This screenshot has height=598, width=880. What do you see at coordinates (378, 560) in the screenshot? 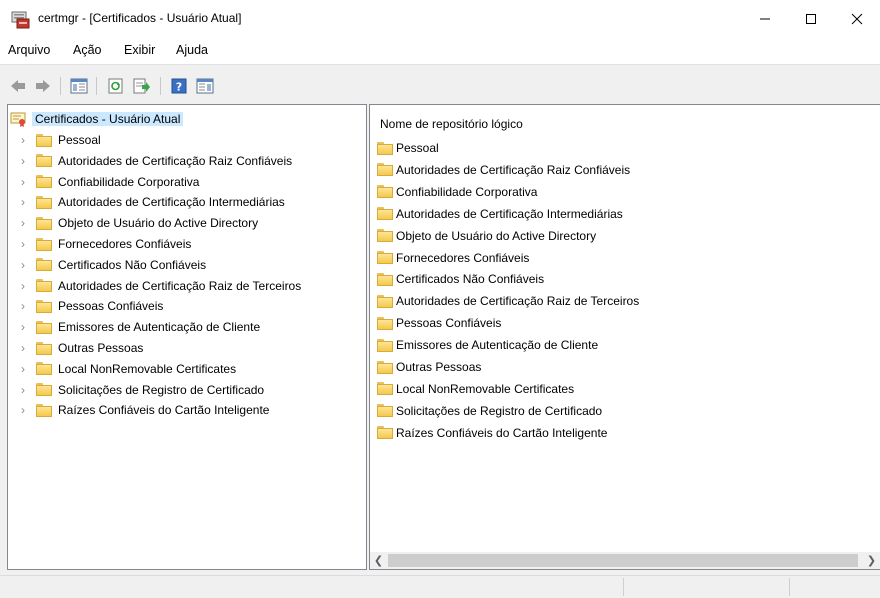
I see `scroll-left-icon: ❮` at bounding box center [378, 560].